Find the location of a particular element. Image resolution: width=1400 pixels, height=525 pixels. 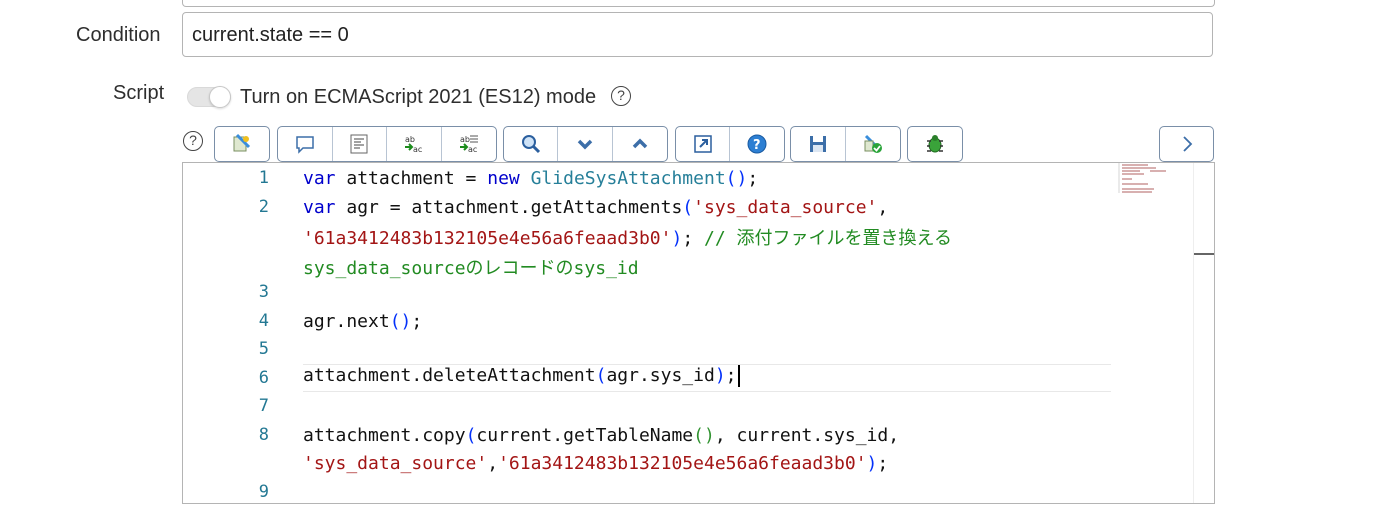

replace-all-icon: ab ac is located at coordinates (469, 144).